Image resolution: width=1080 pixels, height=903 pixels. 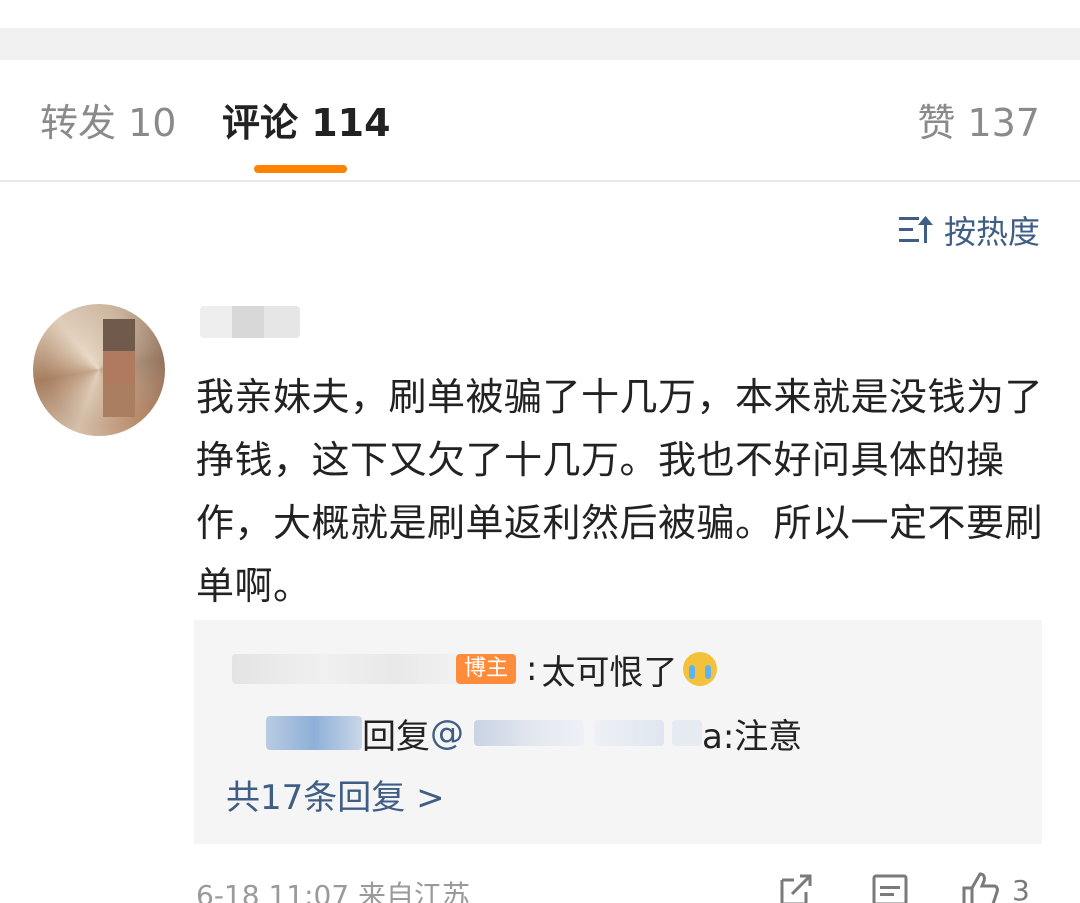 I want to click on share-button, so click(x=796, y=886).